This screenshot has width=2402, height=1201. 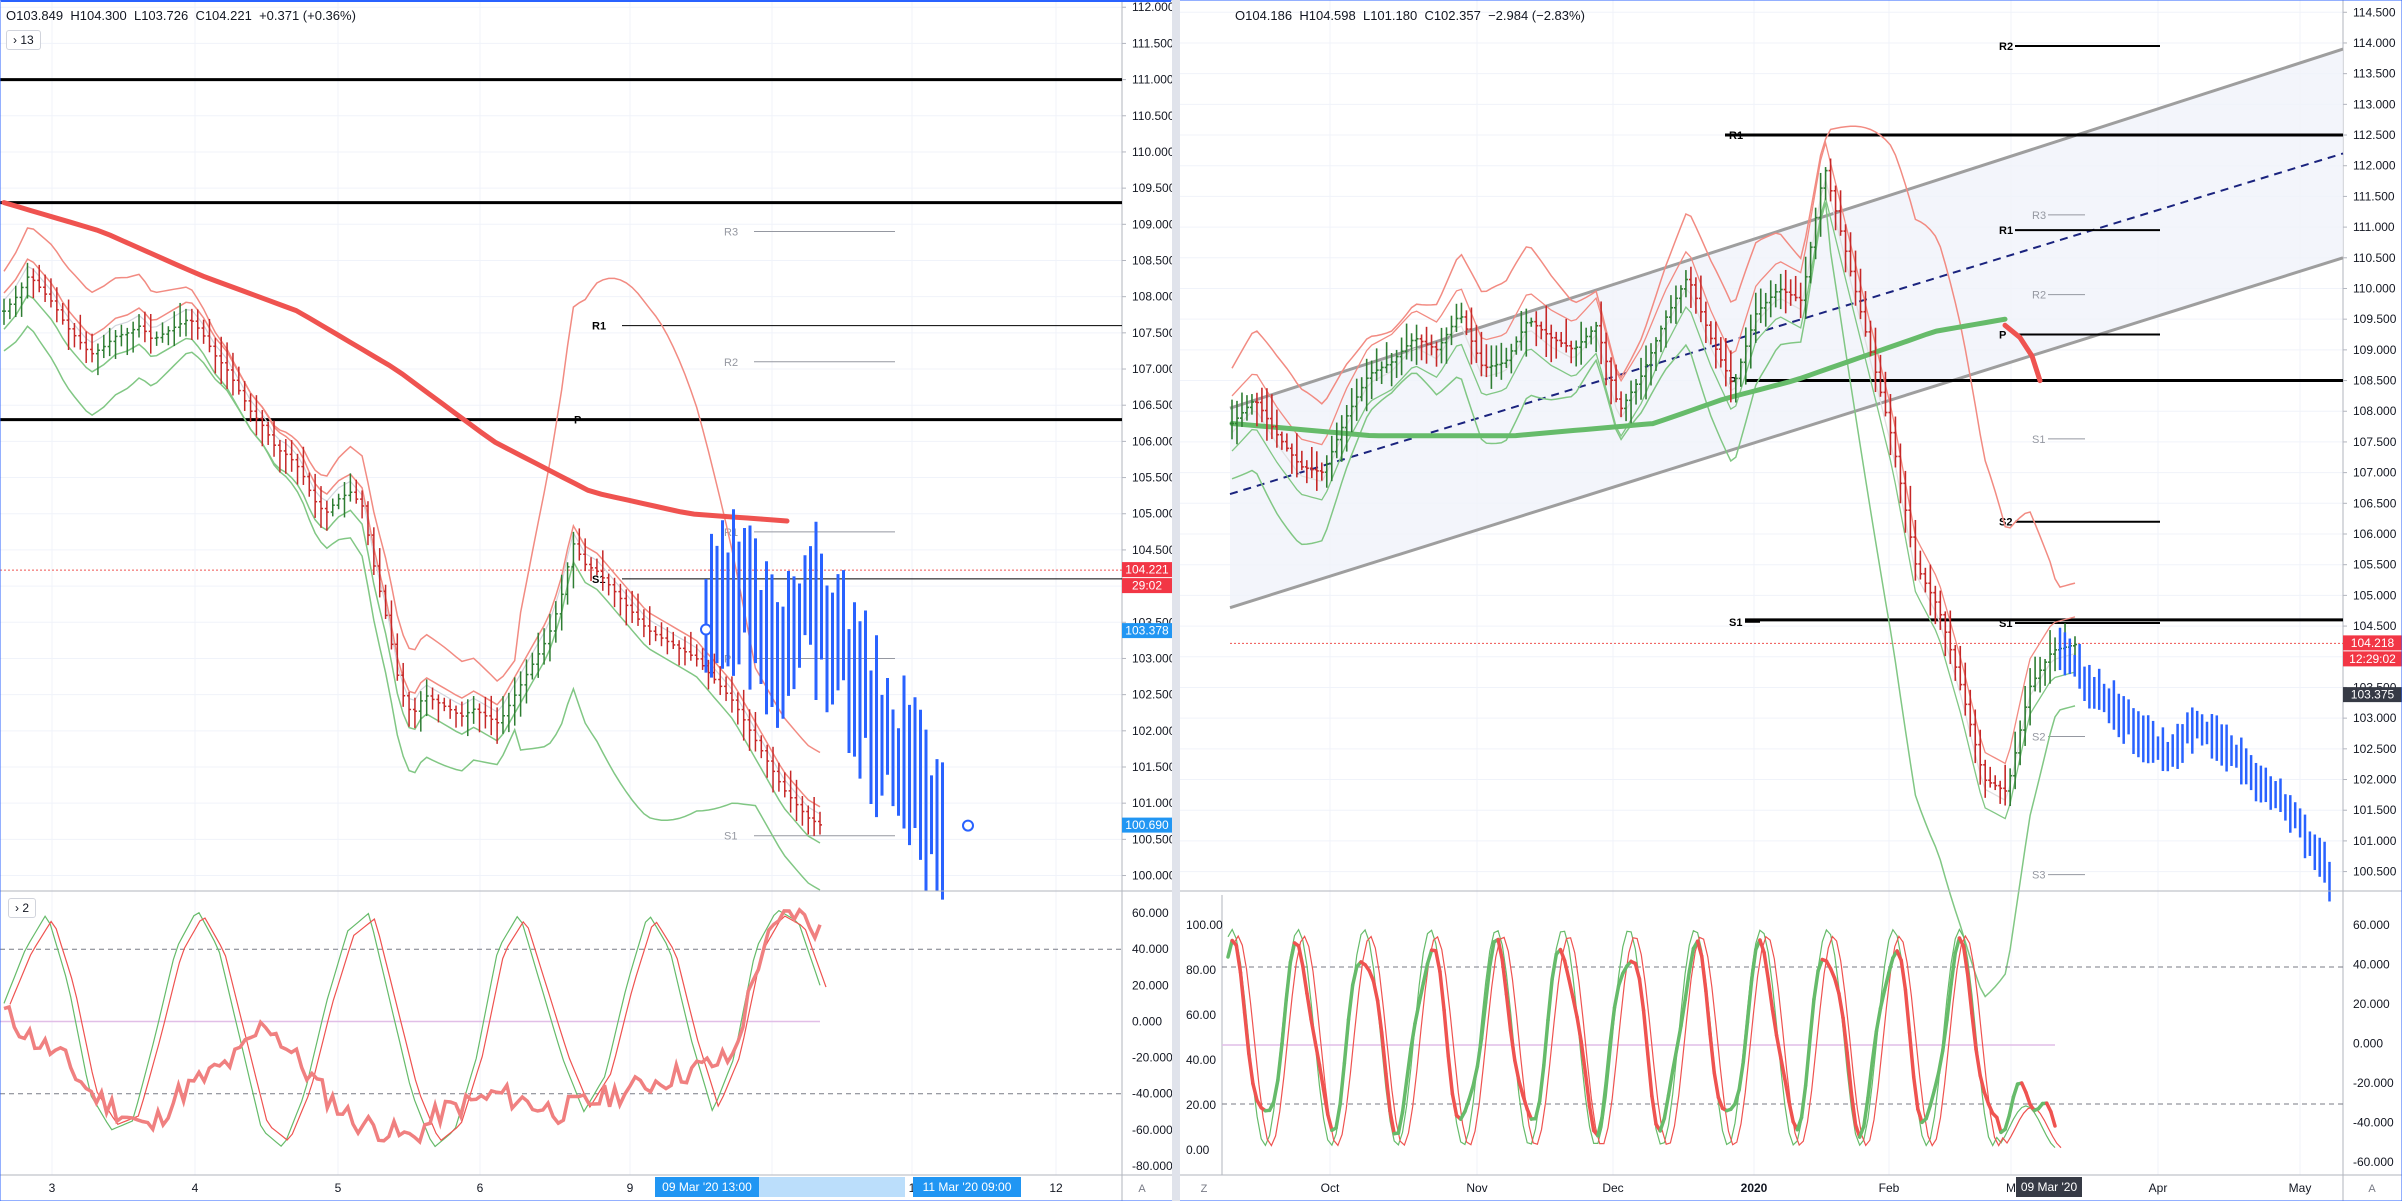 What do you see at coordinates (2049, 1187) in the screenshot?
I see `right-time-cursor-tag: 09 Mar '20` at bounding box center [2049, 1187].